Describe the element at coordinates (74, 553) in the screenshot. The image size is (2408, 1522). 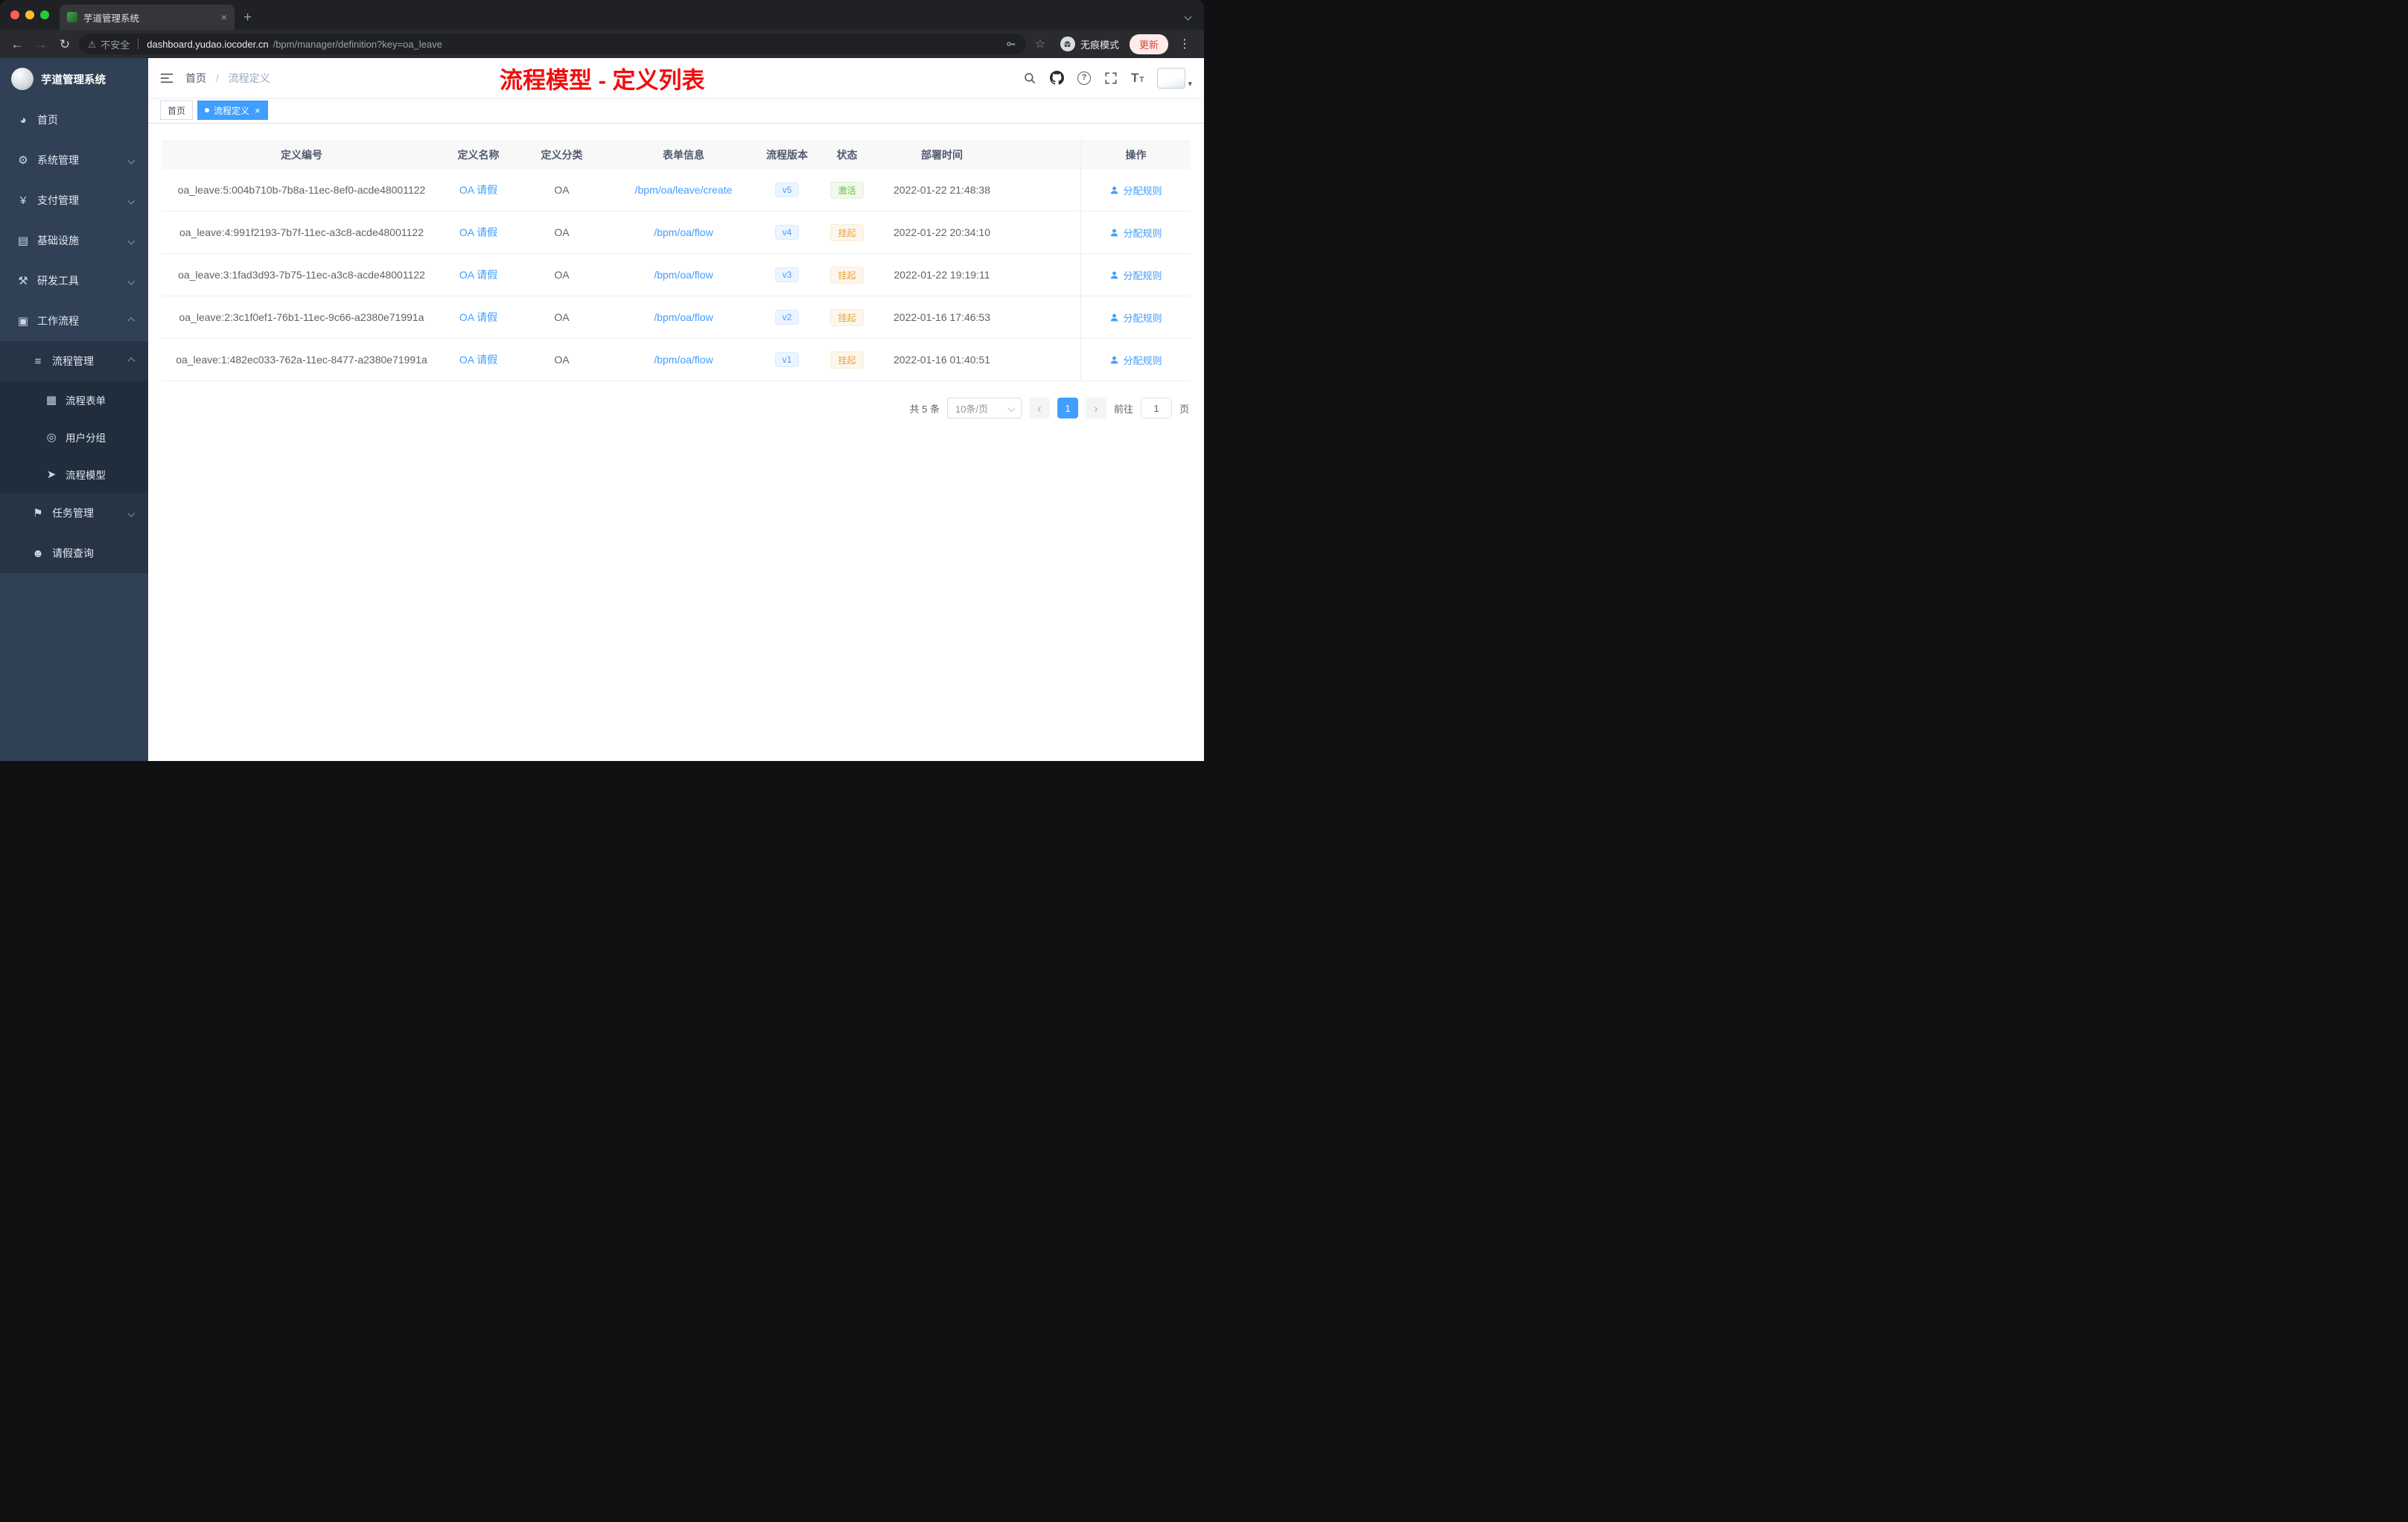
I see `sidebar-item-leave-query: ☻ 请假查询` at that location.